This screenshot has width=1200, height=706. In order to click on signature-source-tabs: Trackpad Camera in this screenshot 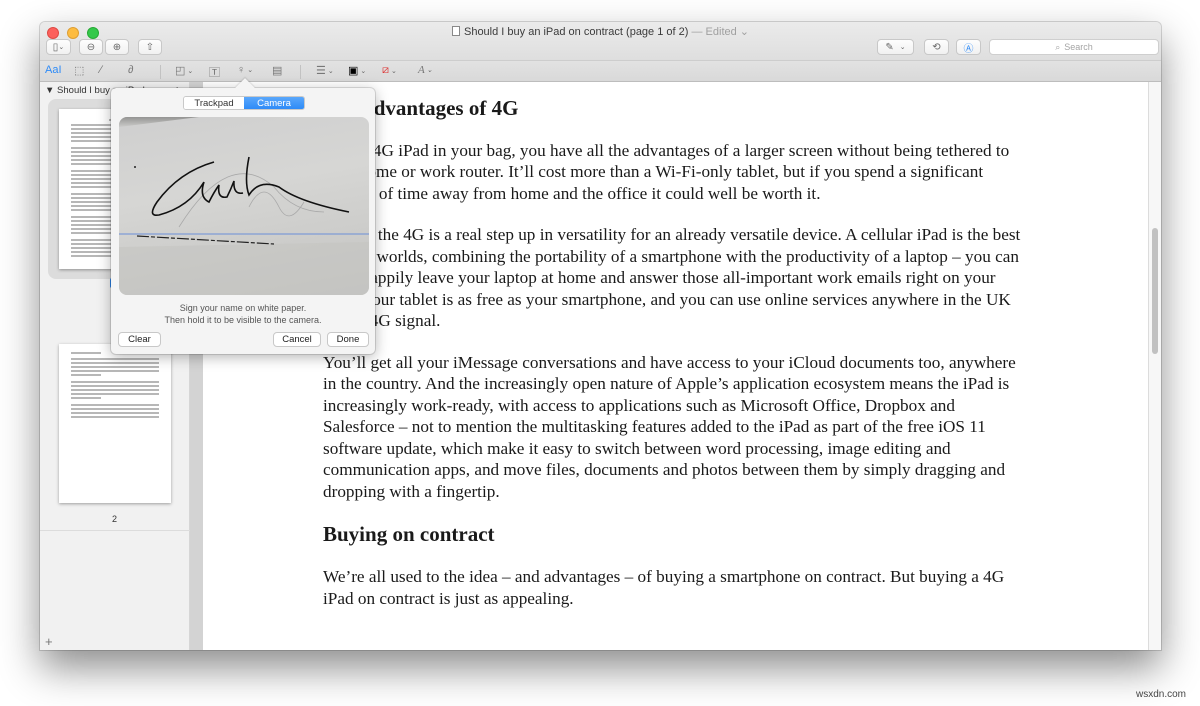, I will do `click(244, 103)`.